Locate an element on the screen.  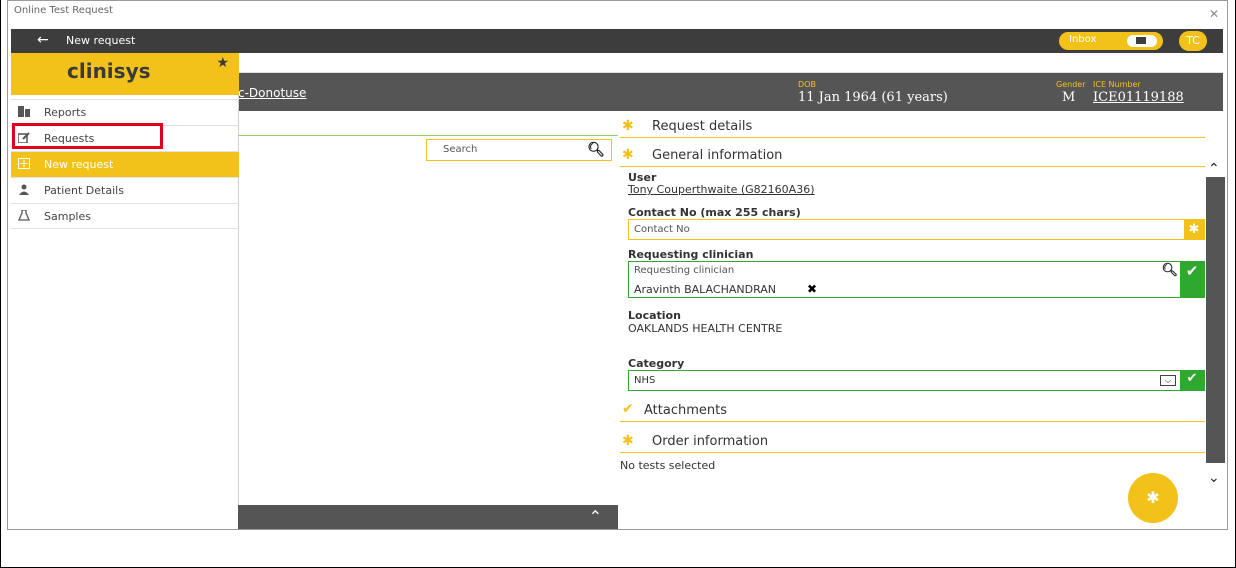
window-title: Online Test Request is located at coordinates (63, 10).